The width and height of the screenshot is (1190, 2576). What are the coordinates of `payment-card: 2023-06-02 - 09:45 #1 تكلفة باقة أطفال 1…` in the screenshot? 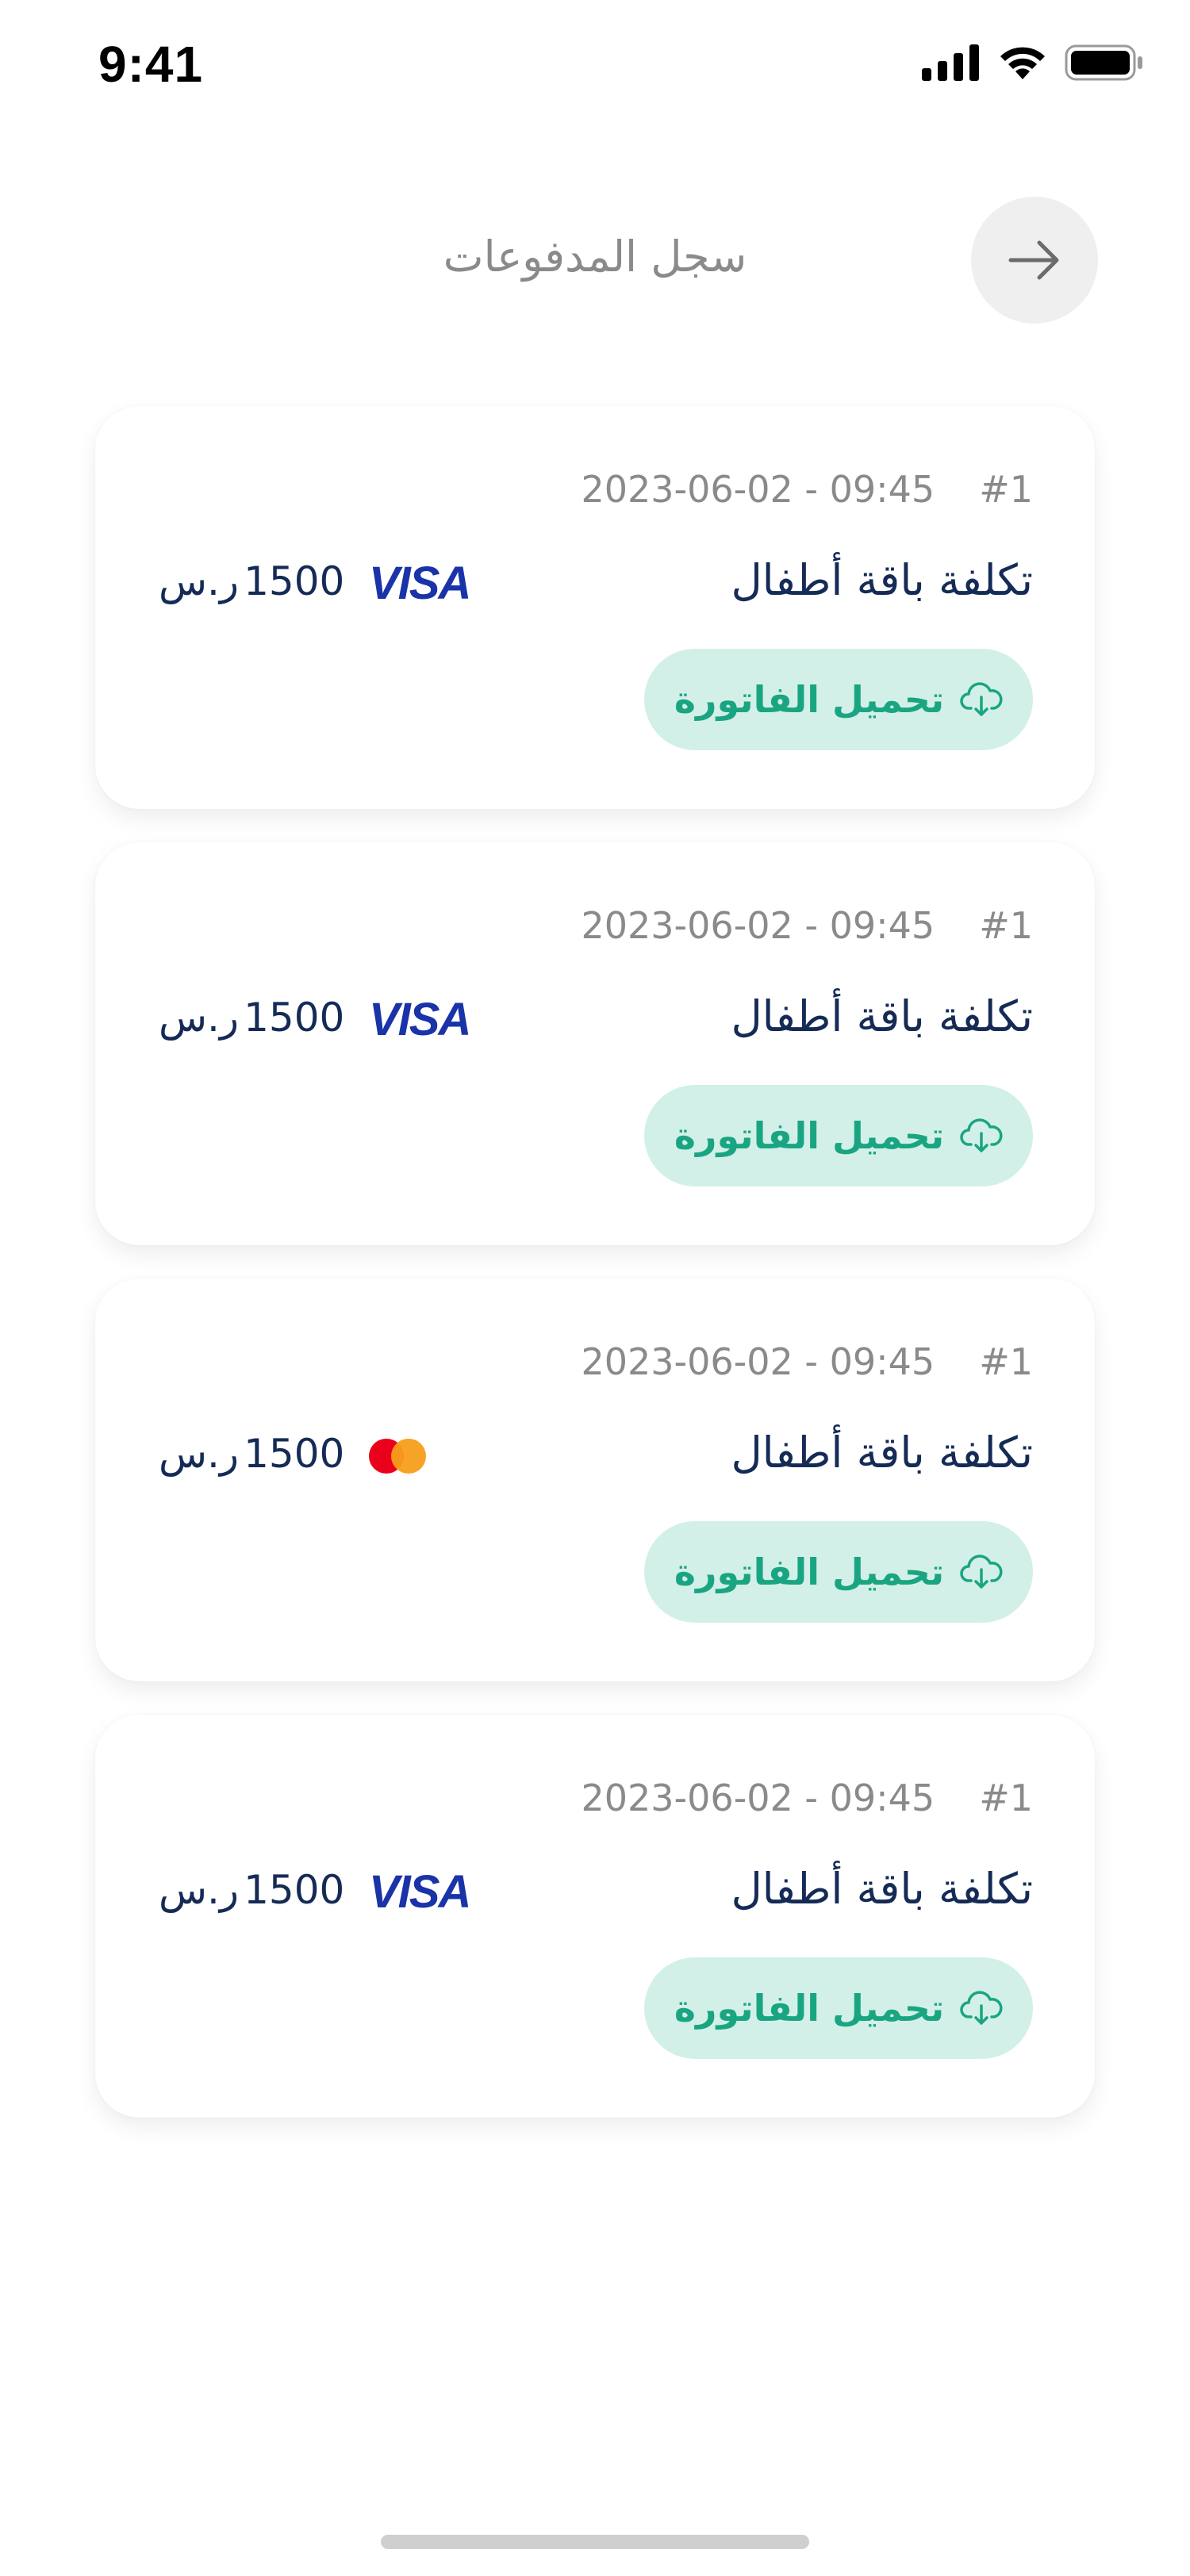 It's located at (595, 1479).